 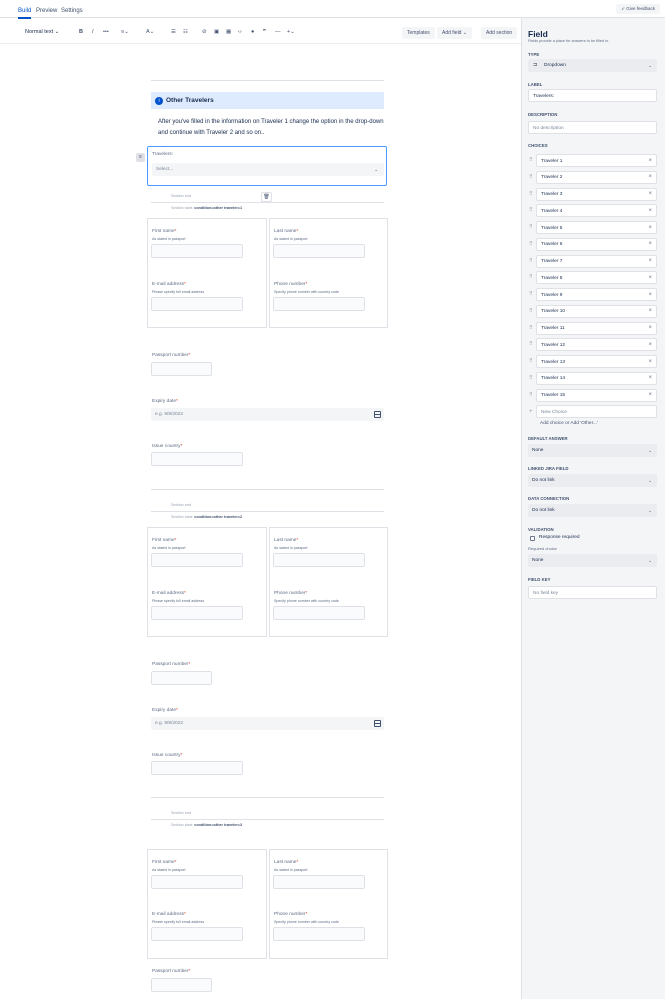 What do you see at coordinates (125, 32) in the screenshot?
I see `align-icon: ≡⌄` at bounding box center [125, 32].